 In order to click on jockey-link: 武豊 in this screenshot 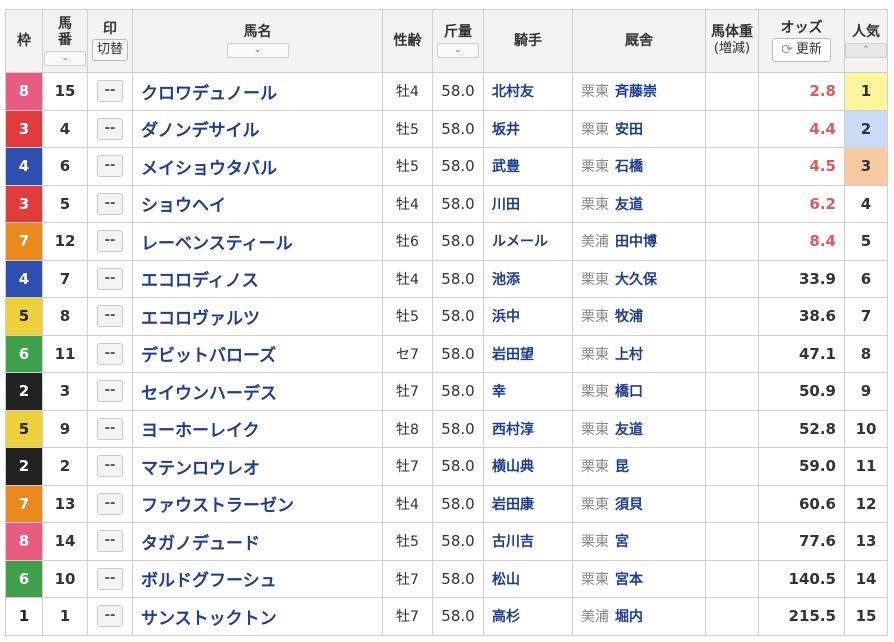, I will do `click(528, 166)`.